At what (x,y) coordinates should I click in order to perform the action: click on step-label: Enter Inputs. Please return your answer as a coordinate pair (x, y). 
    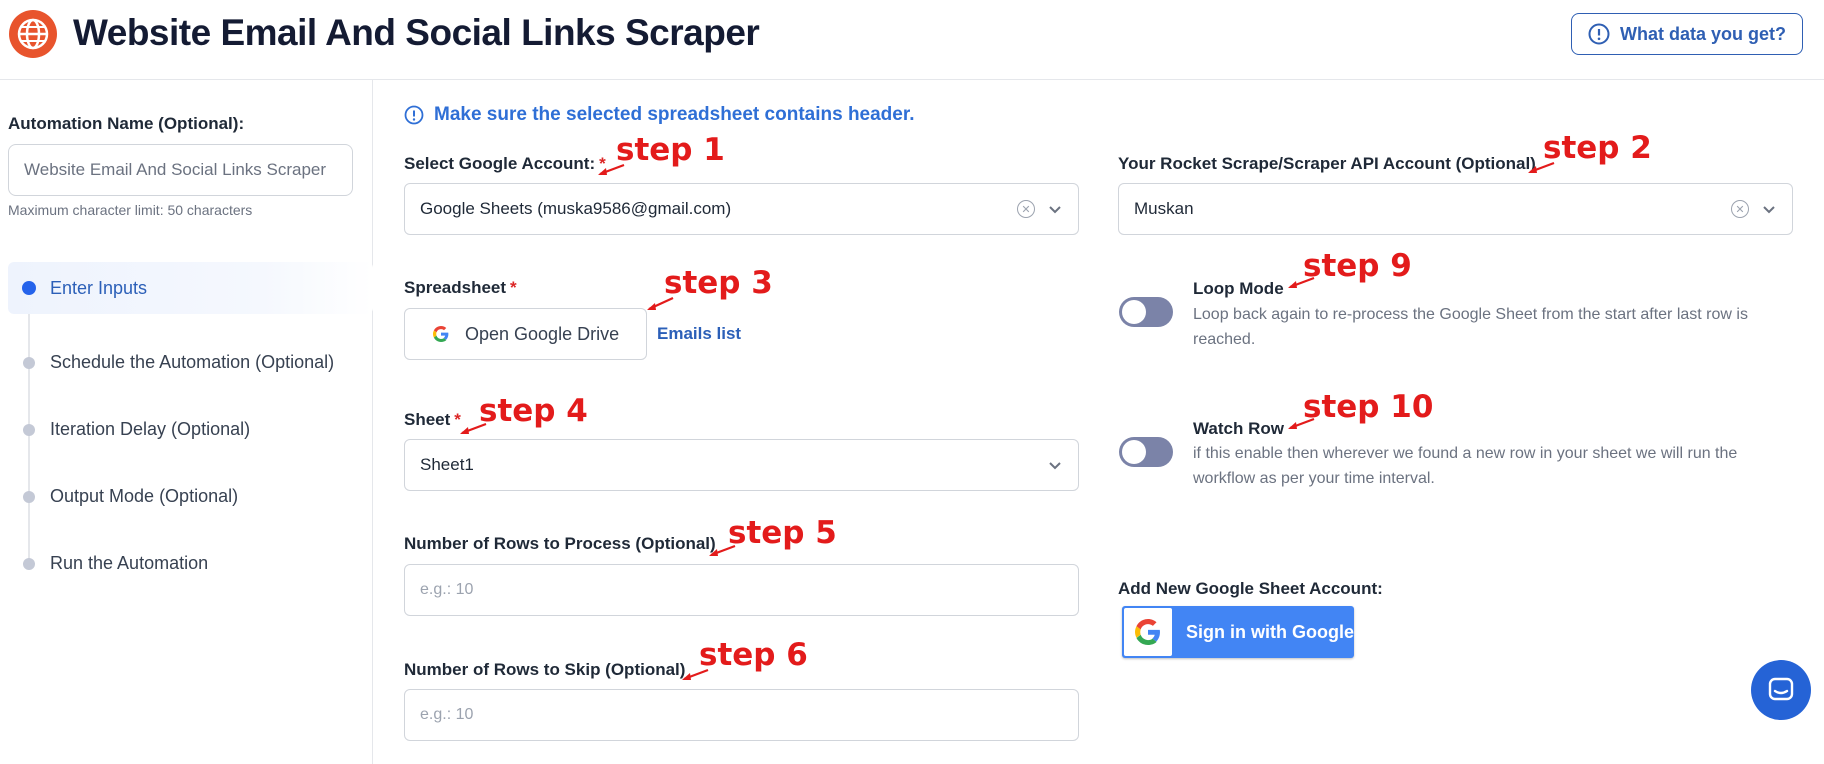
    Looking at the image, I should click on (99, 287).